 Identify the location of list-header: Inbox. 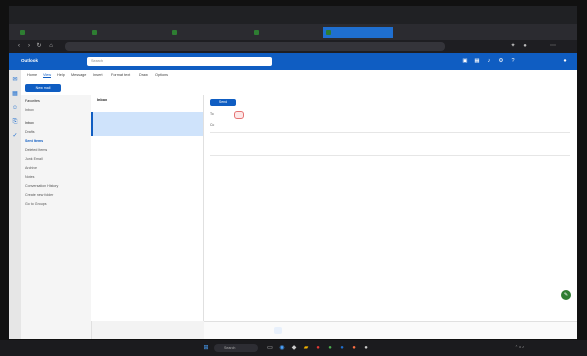
(102, 100).